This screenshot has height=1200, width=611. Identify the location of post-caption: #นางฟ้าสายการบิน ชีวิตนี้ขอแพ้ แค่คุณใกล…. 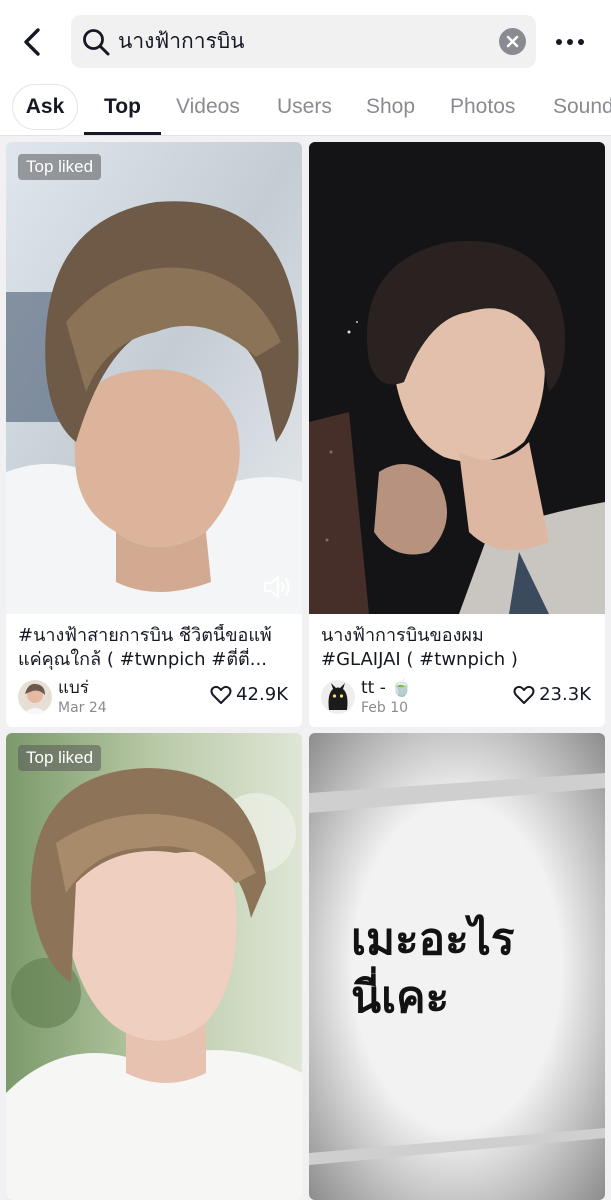
(156, 648).